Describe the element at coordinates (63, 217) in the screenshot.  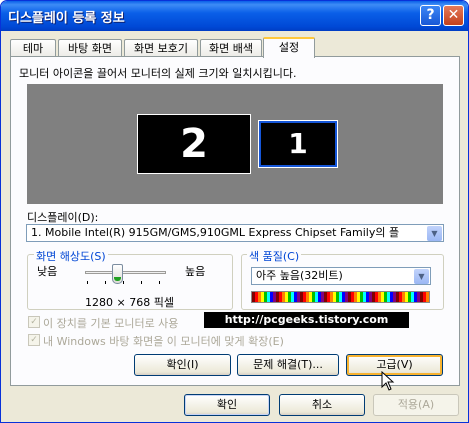
I see `display-label: 디스플레이(D):` at that location.